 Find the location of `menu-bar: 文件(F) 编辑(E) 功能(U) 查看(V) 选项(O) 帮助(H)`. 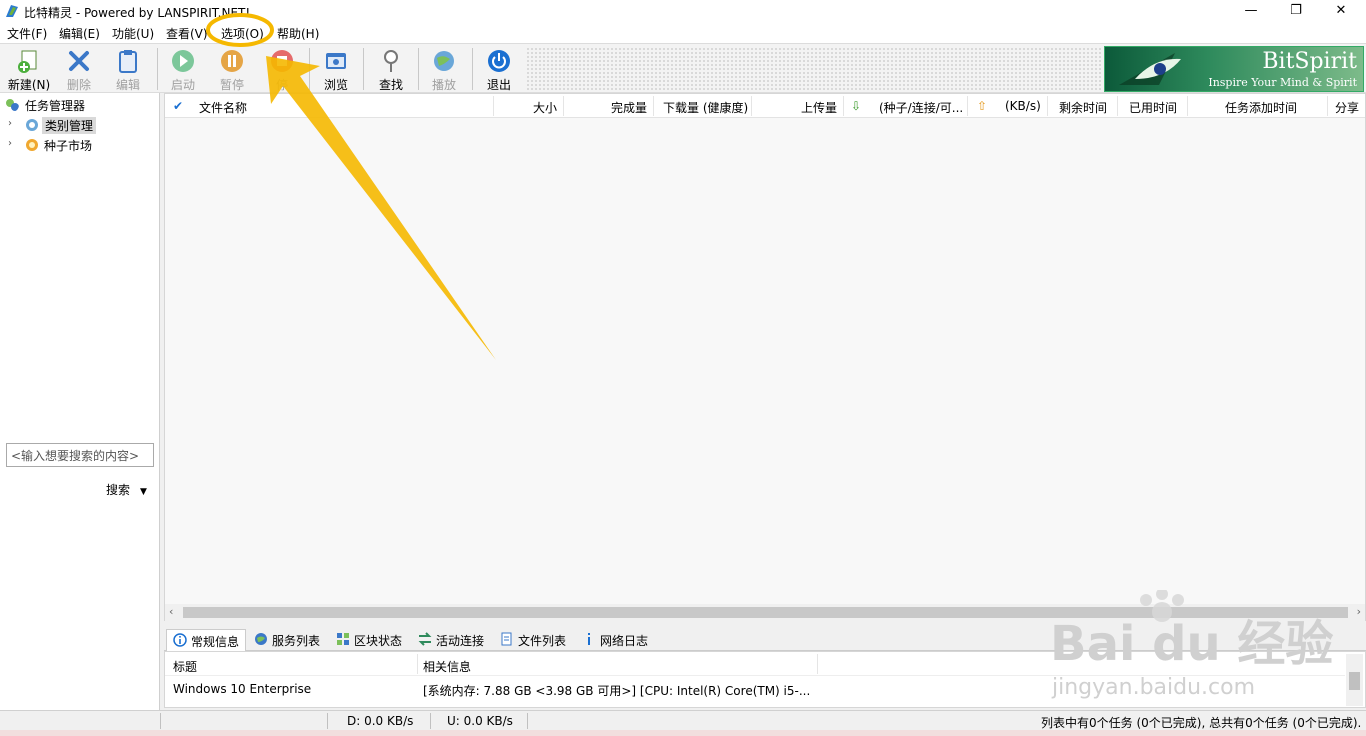

menu-bar: 文件(F) 编辑(E) 功能(U) 查看(V) 选项(O) 帮助(H) is located at coordinates (683, 33).